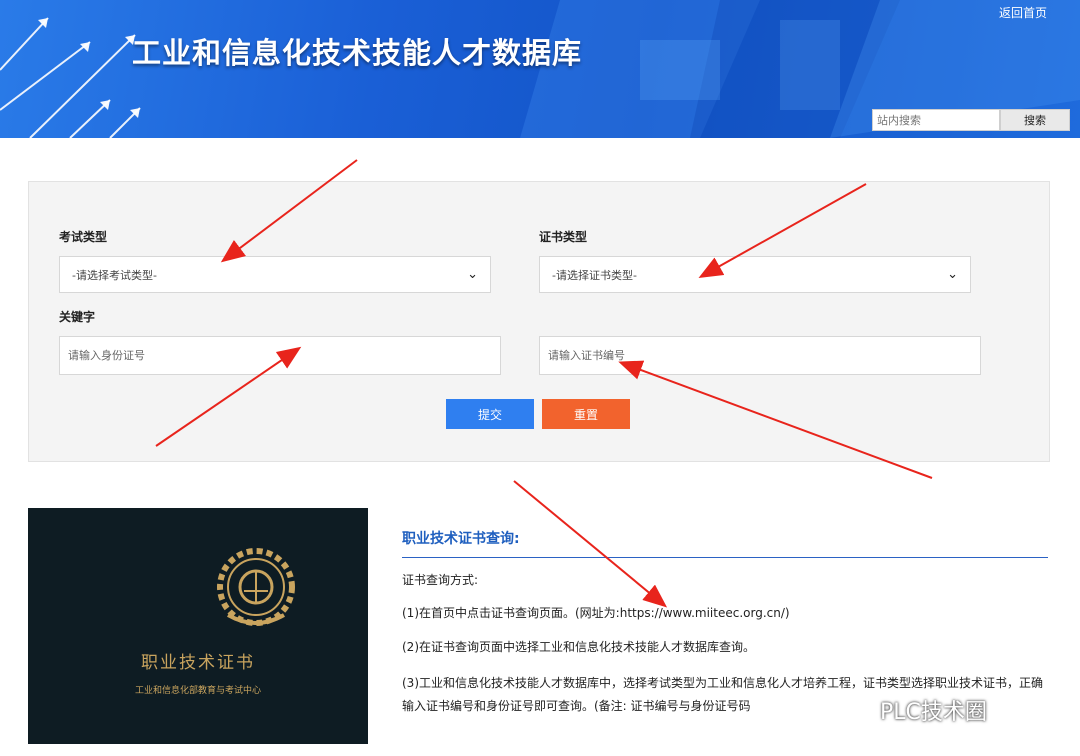 The image size is (1080, 756). What do you see at coordinates (83, 237) in the screenshot?
I see `exam-type-label: 考试类型` at bounding box center [83, 237].